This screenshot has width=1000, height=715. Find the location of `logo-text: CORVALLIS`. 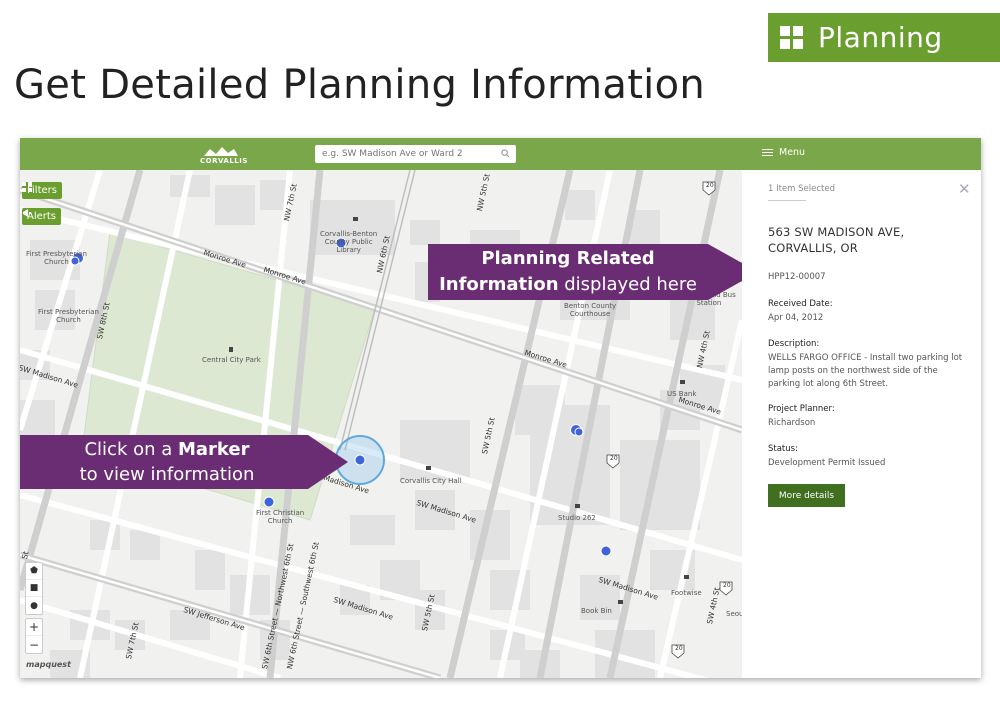

logo-text: CORVALLIS is located at coordinates (224, 161).